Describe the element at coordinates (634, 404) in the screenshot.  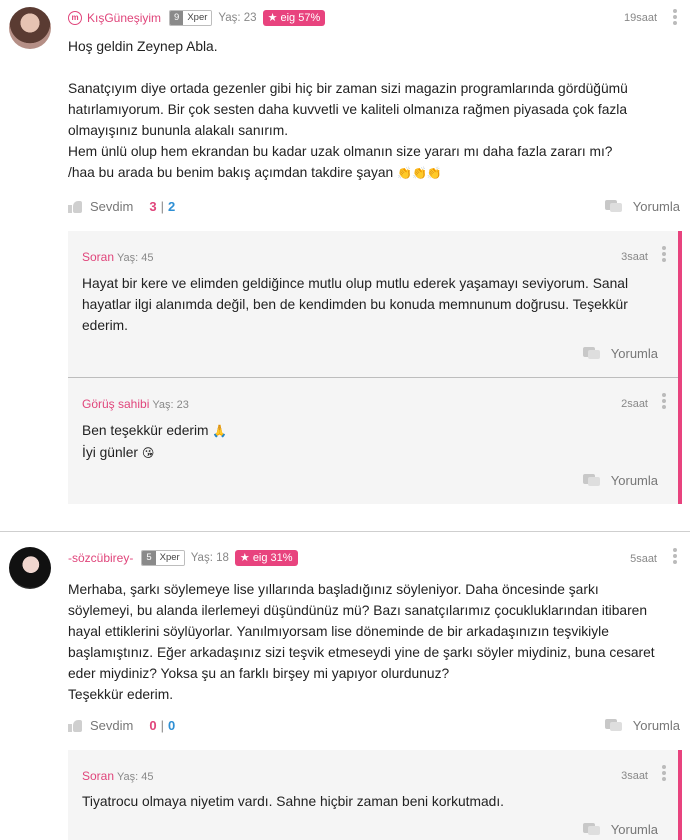
I see `reply-timestamp: 2saat` at that location.